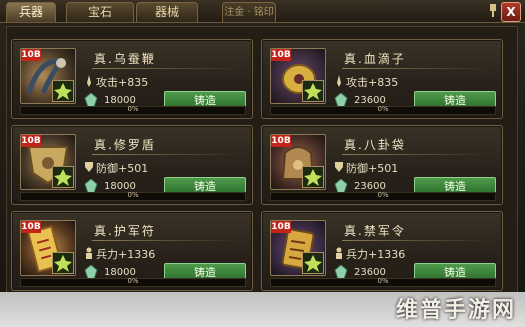 This screenshot has width=525, height=327. I want to click on item-name: 真.修罗盾, so click(125, 145).